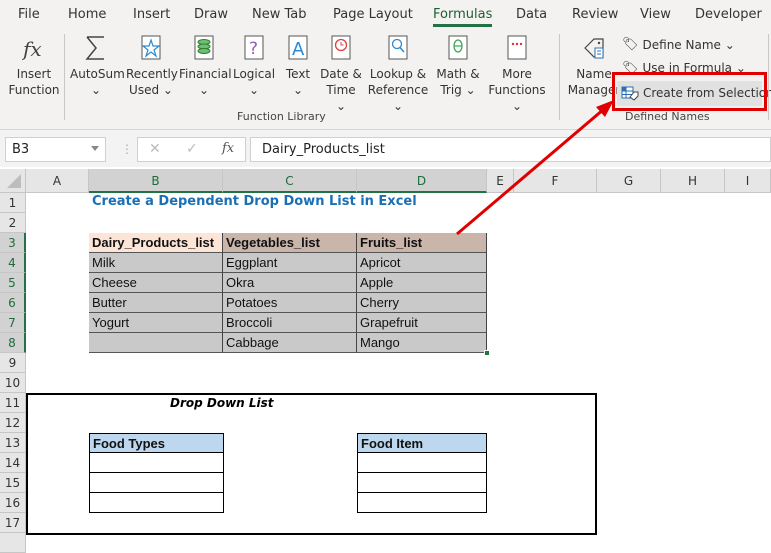 This screenshot has height=553, width=771. Describe the element at coordinates (13, 223) in the screenshot. I see `row-header-2: 2` at that location.